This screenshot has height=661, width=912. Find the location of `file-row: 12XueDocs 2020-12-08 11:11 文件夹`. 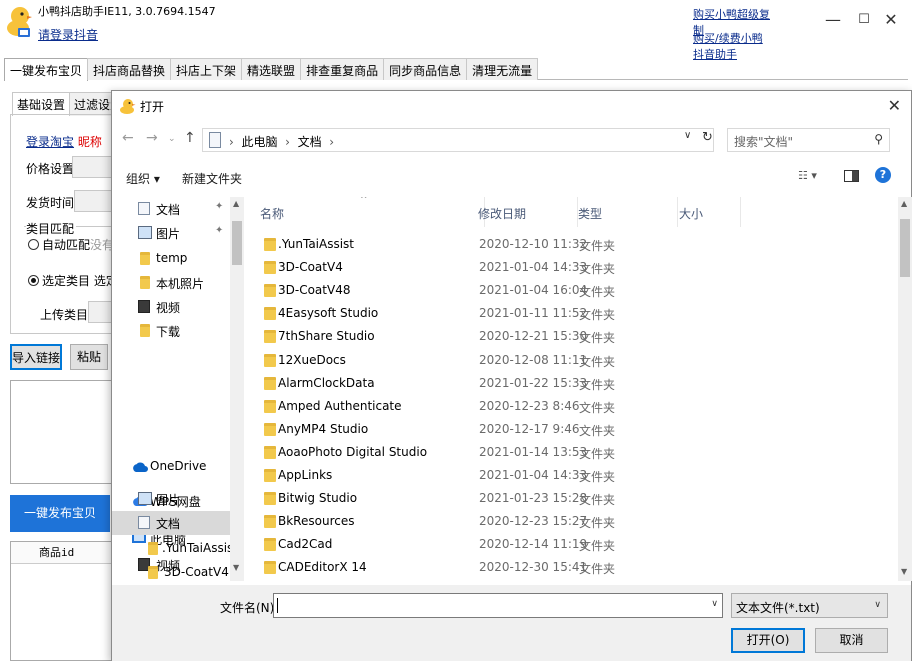

file-row: 12XueDocs 2020-12-08 11:11 文件夹 is located at coordinates (573, 360).